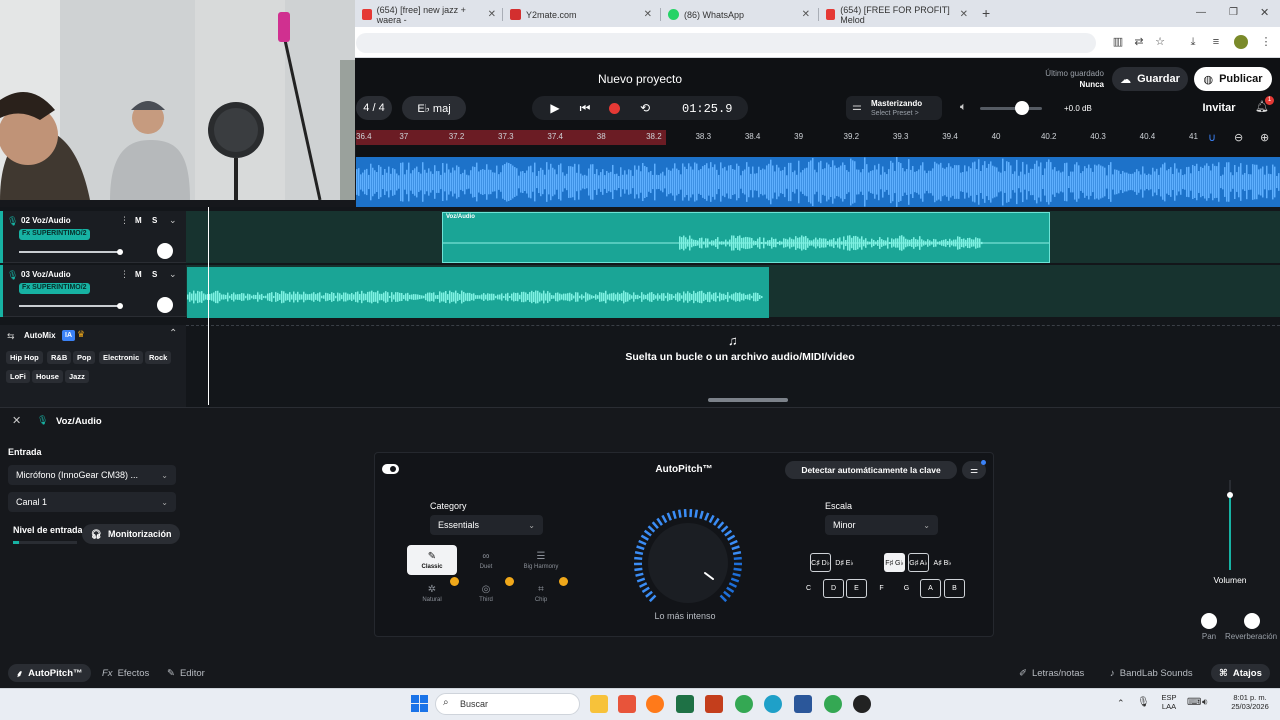 This screenshot has height=720, width=1280. What do you see at coordinates (820, 562) in the screenshot?
I see `key-button: C♯ D♭` at bounding box center [820, 562].